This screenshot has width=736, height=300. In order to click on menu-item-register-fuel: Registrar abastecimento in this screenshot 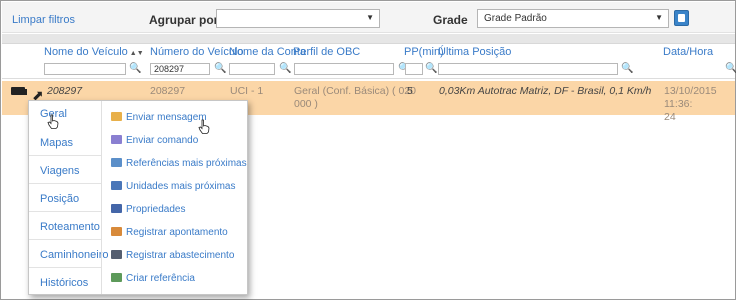, I will do `click(172, 255)`.